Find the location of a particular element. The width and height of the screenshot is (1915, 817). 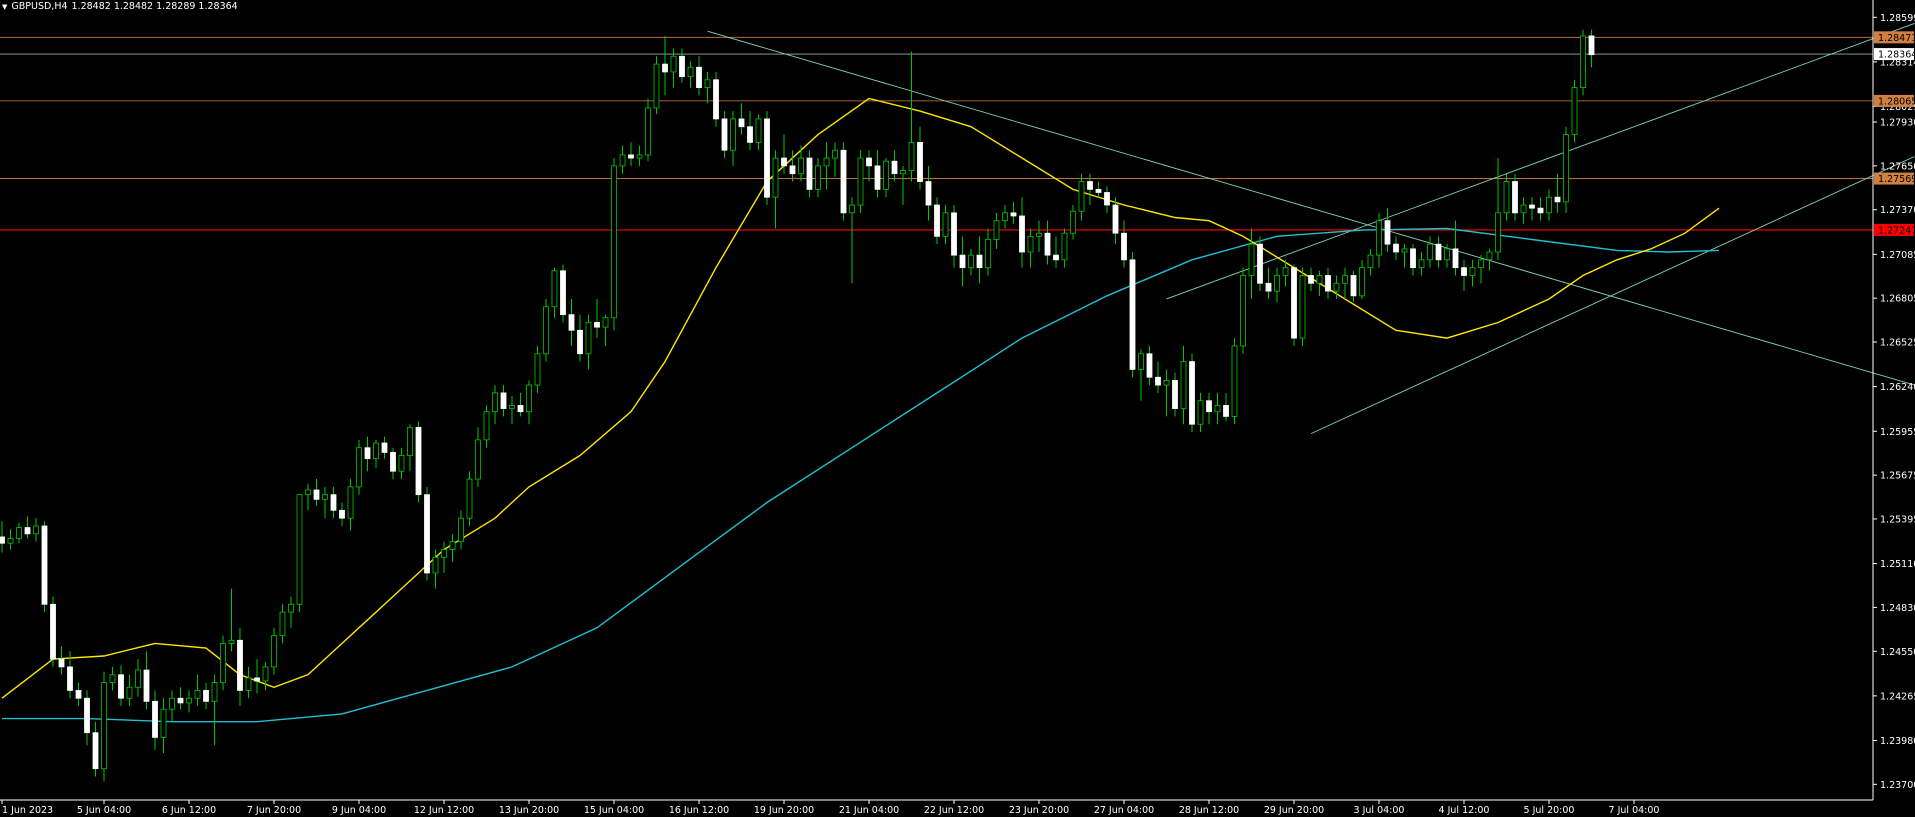

trendline is located at coordinates (1612, 295).